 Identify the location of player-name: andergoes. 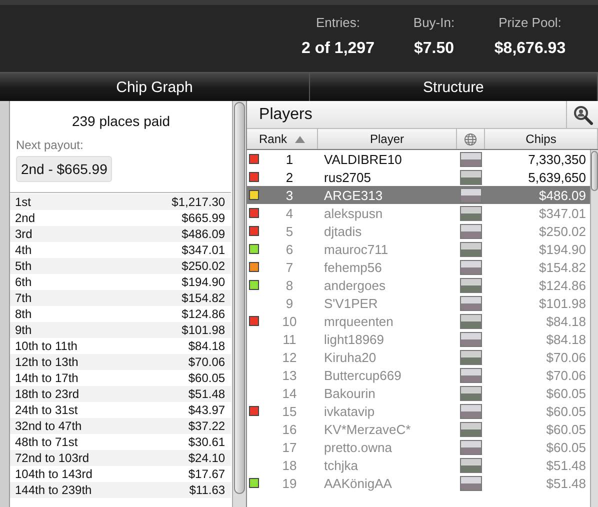
(354, 285).